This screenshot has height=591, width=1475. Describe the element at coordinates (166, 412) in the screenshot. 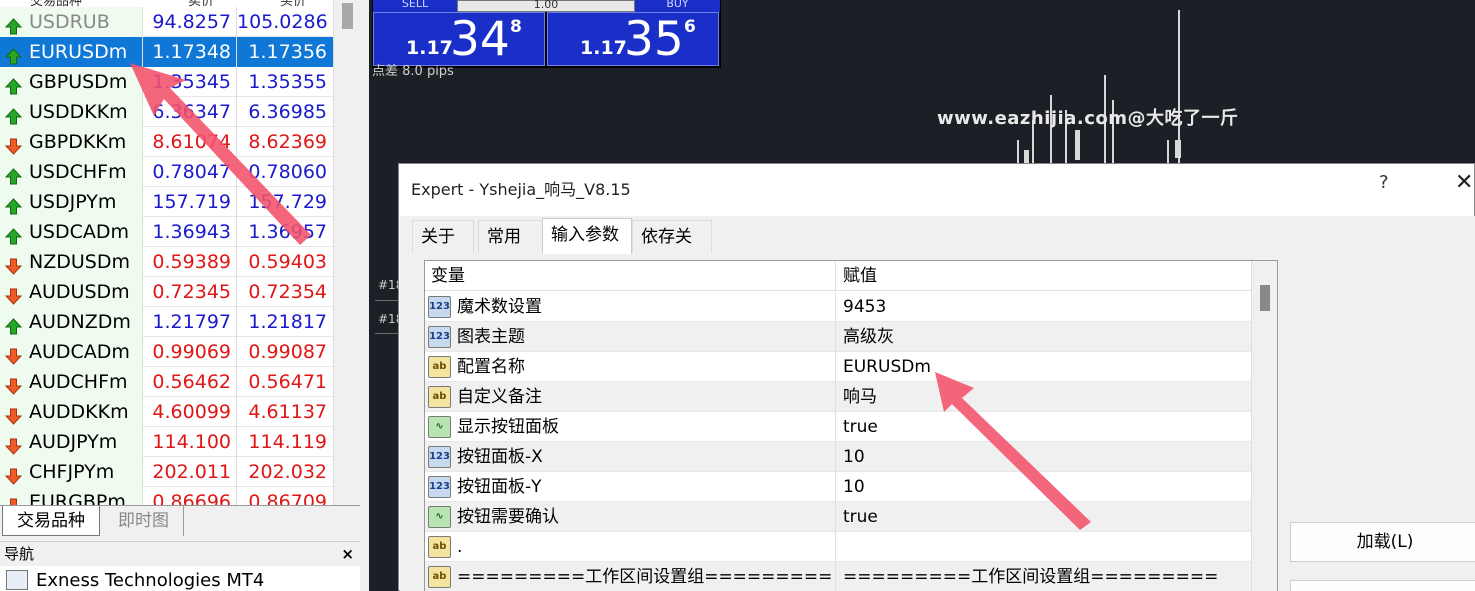

I see `symbol-row: AUDDKKm 4.60099 4.61137` at that location.